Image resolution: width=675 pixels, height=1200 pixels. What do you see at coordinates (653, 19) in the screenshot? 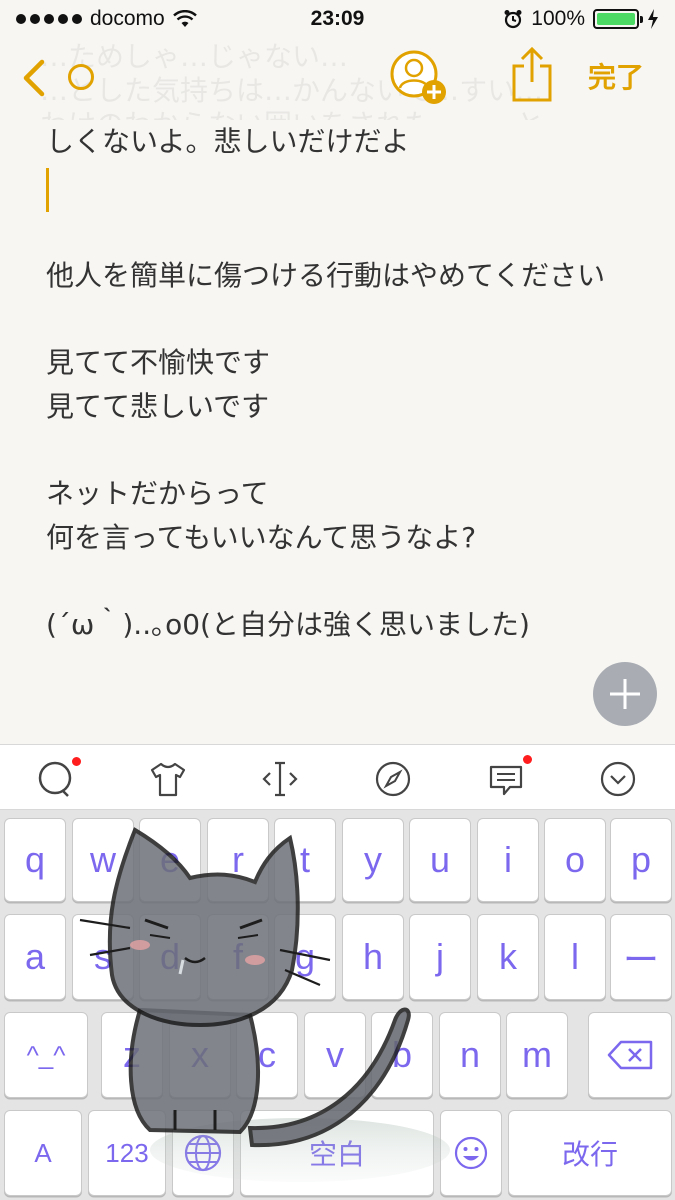
I see `charging-icon` at bounding box center [653, 19].